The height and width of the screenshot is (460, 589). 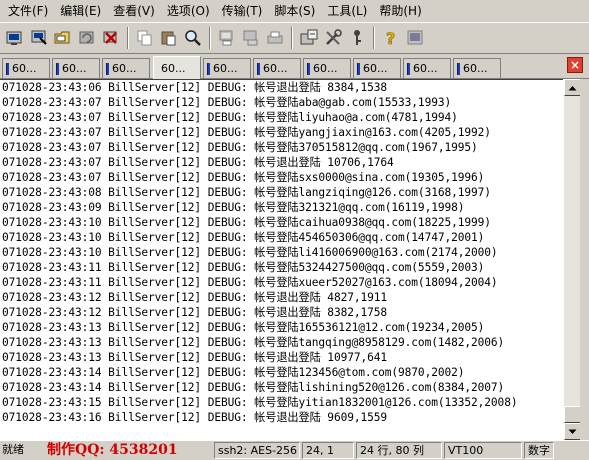 What do you see at coordinates (399, 450) in the screenshot?
I see `status-terminal-size: 24 行, 80 列` at bounding box center [399, 450].